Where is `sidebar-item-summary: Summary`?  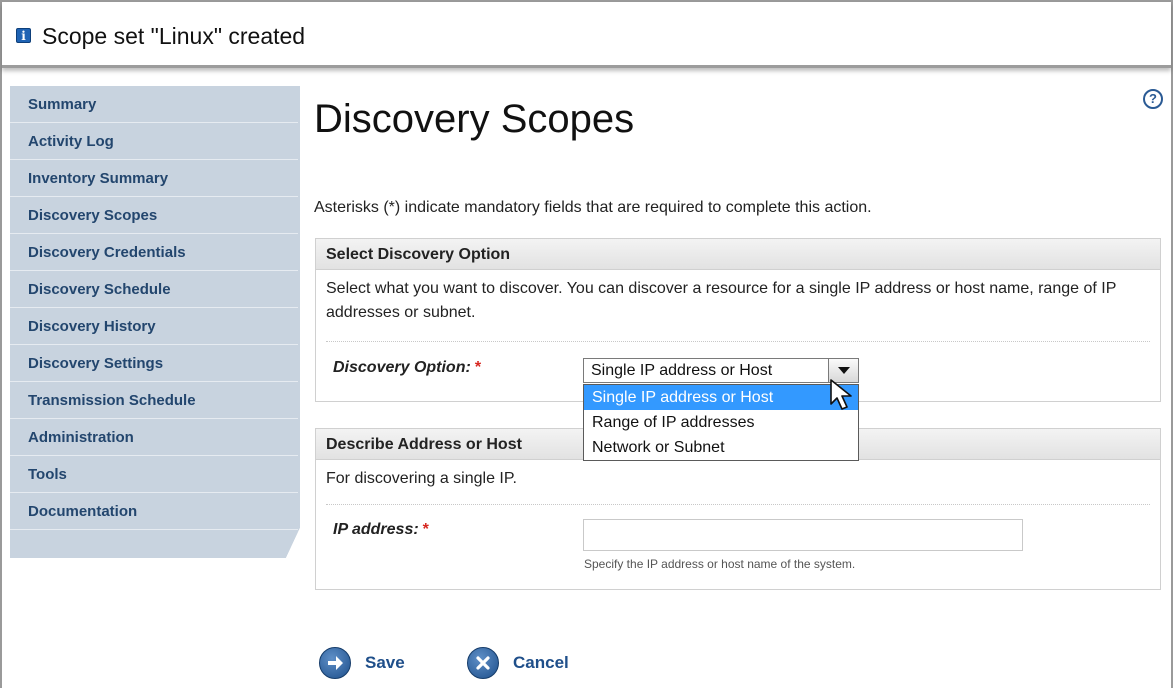
sidebar-item-summary: Summary is located at coordinates (154, 104).